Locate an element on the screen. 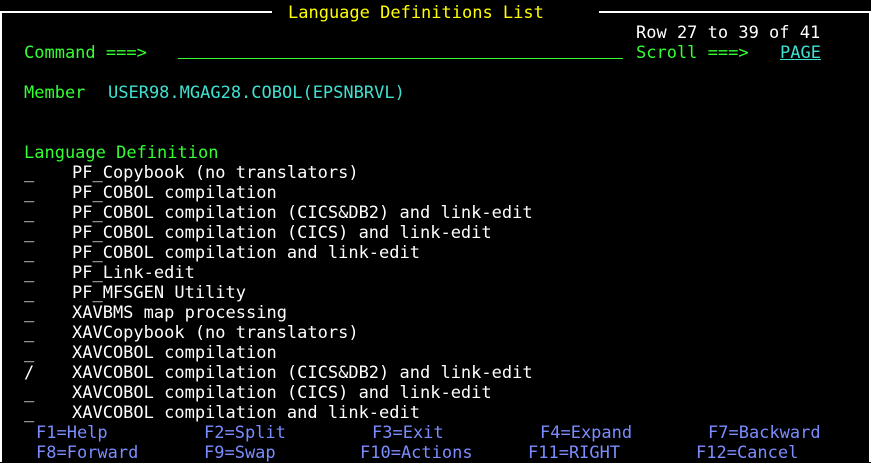 The image size is (871, 463). scroll-value-field: PAGE is located at coordinates (800, 53).